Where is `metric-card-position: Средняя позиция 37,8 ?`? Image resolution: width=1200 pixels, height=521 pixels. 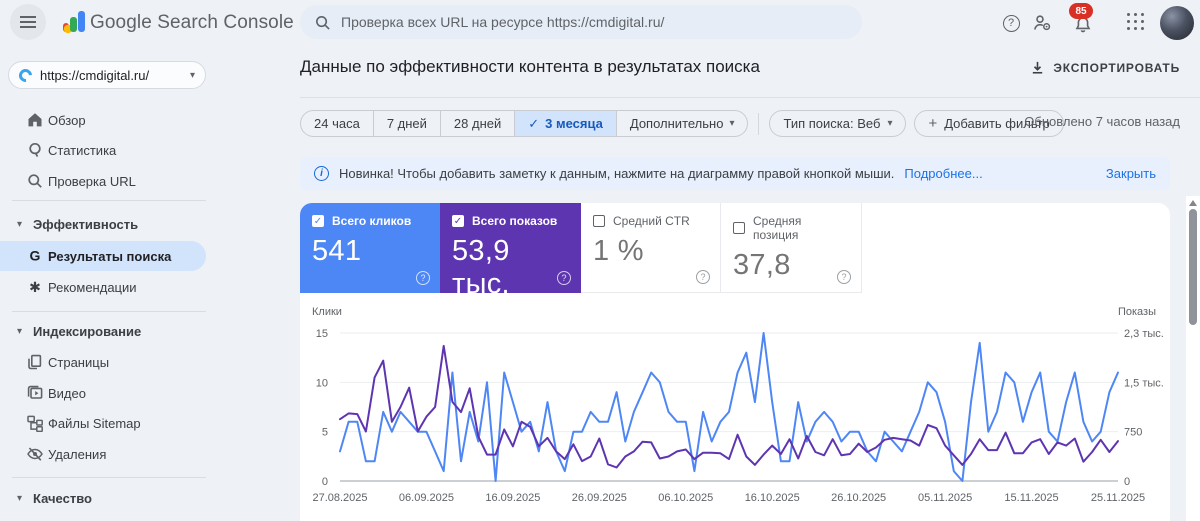
metric-card-position: Средняя позиция 37,8 ? is located at coordinates (791, 248).